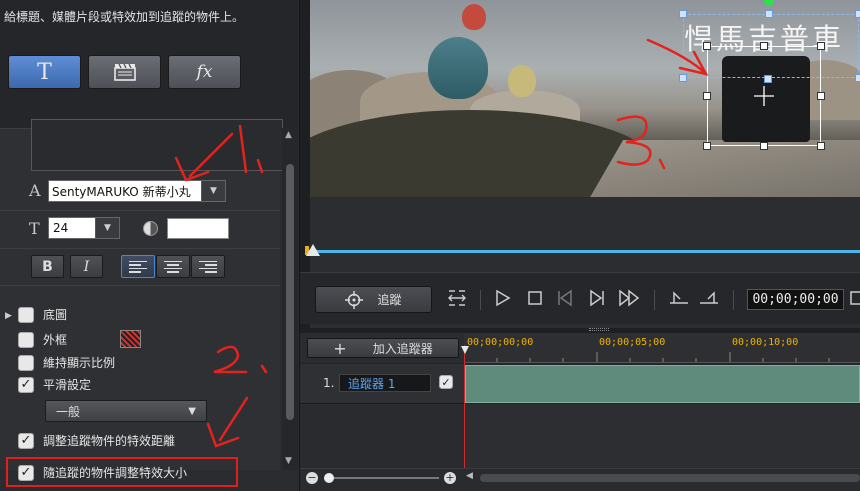  What do you see at coordinates (584, 251) in the screenshot?
I see `seek-bar` at bounding box center [584, 251].